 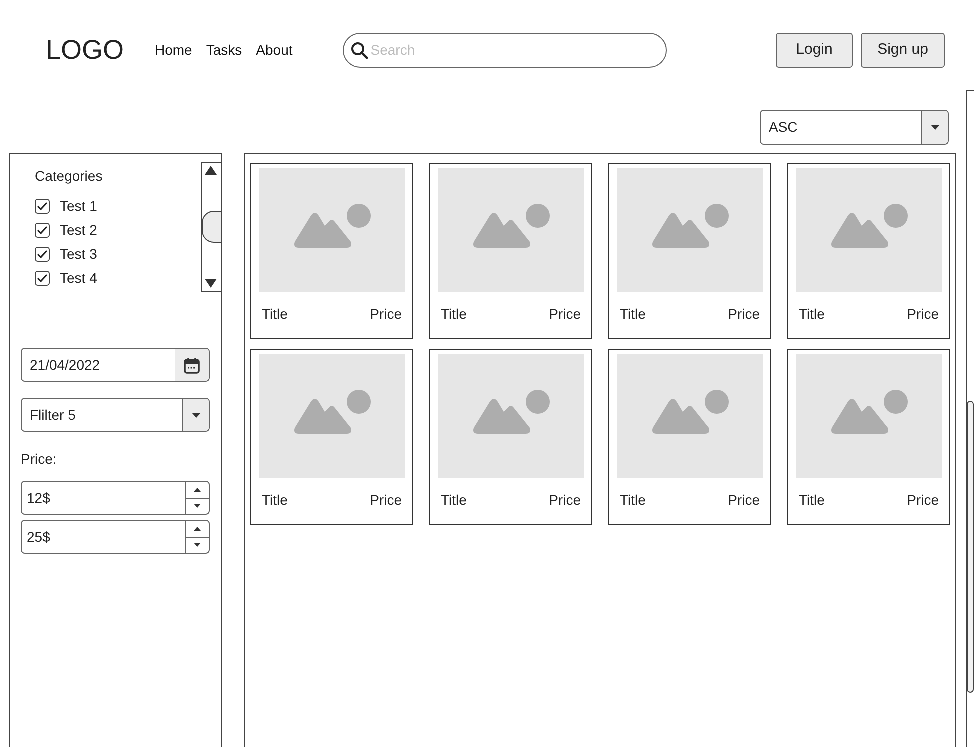 What do you see at coordinates (814, 50) in the screenshot?
I see `login-button: Login` at bounding box center [814, 50].